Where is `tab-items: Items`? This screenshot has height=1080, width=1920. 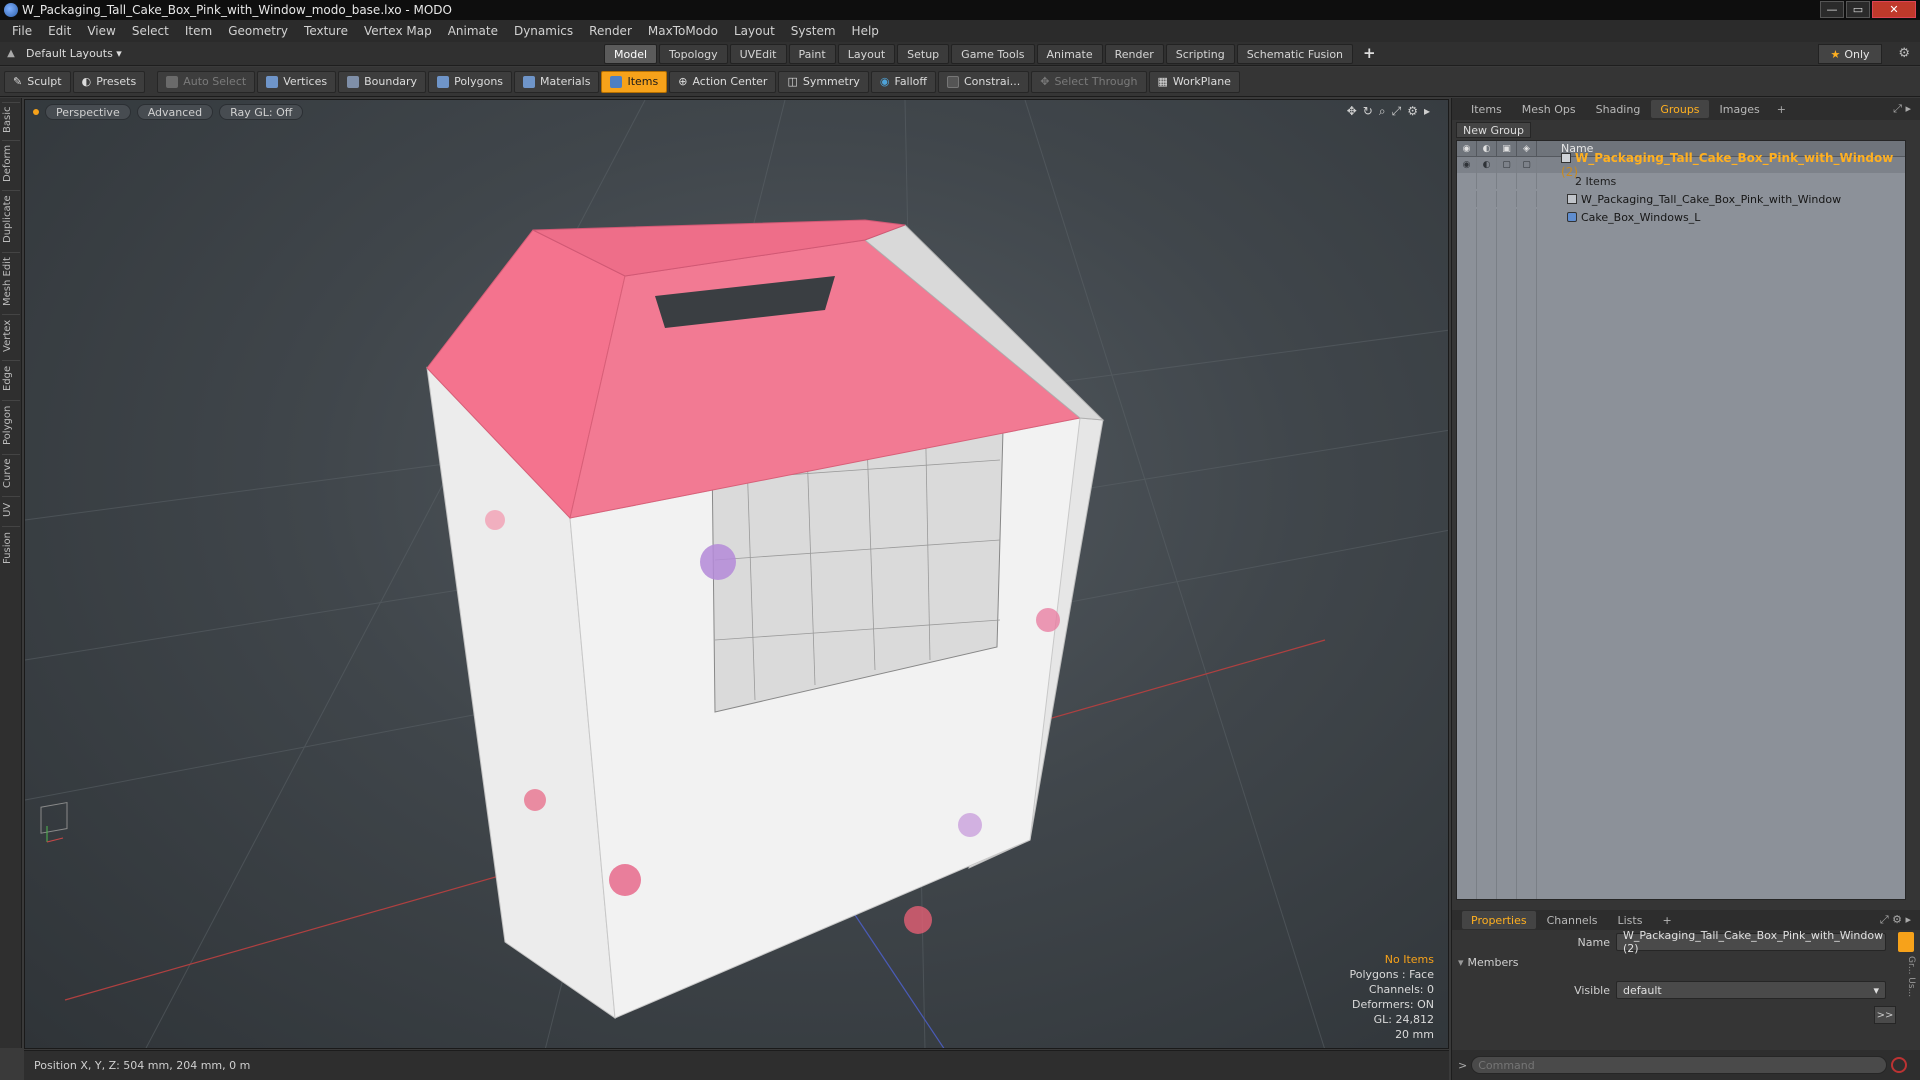
tab-items: Items is located at coordinates (1486, 109).